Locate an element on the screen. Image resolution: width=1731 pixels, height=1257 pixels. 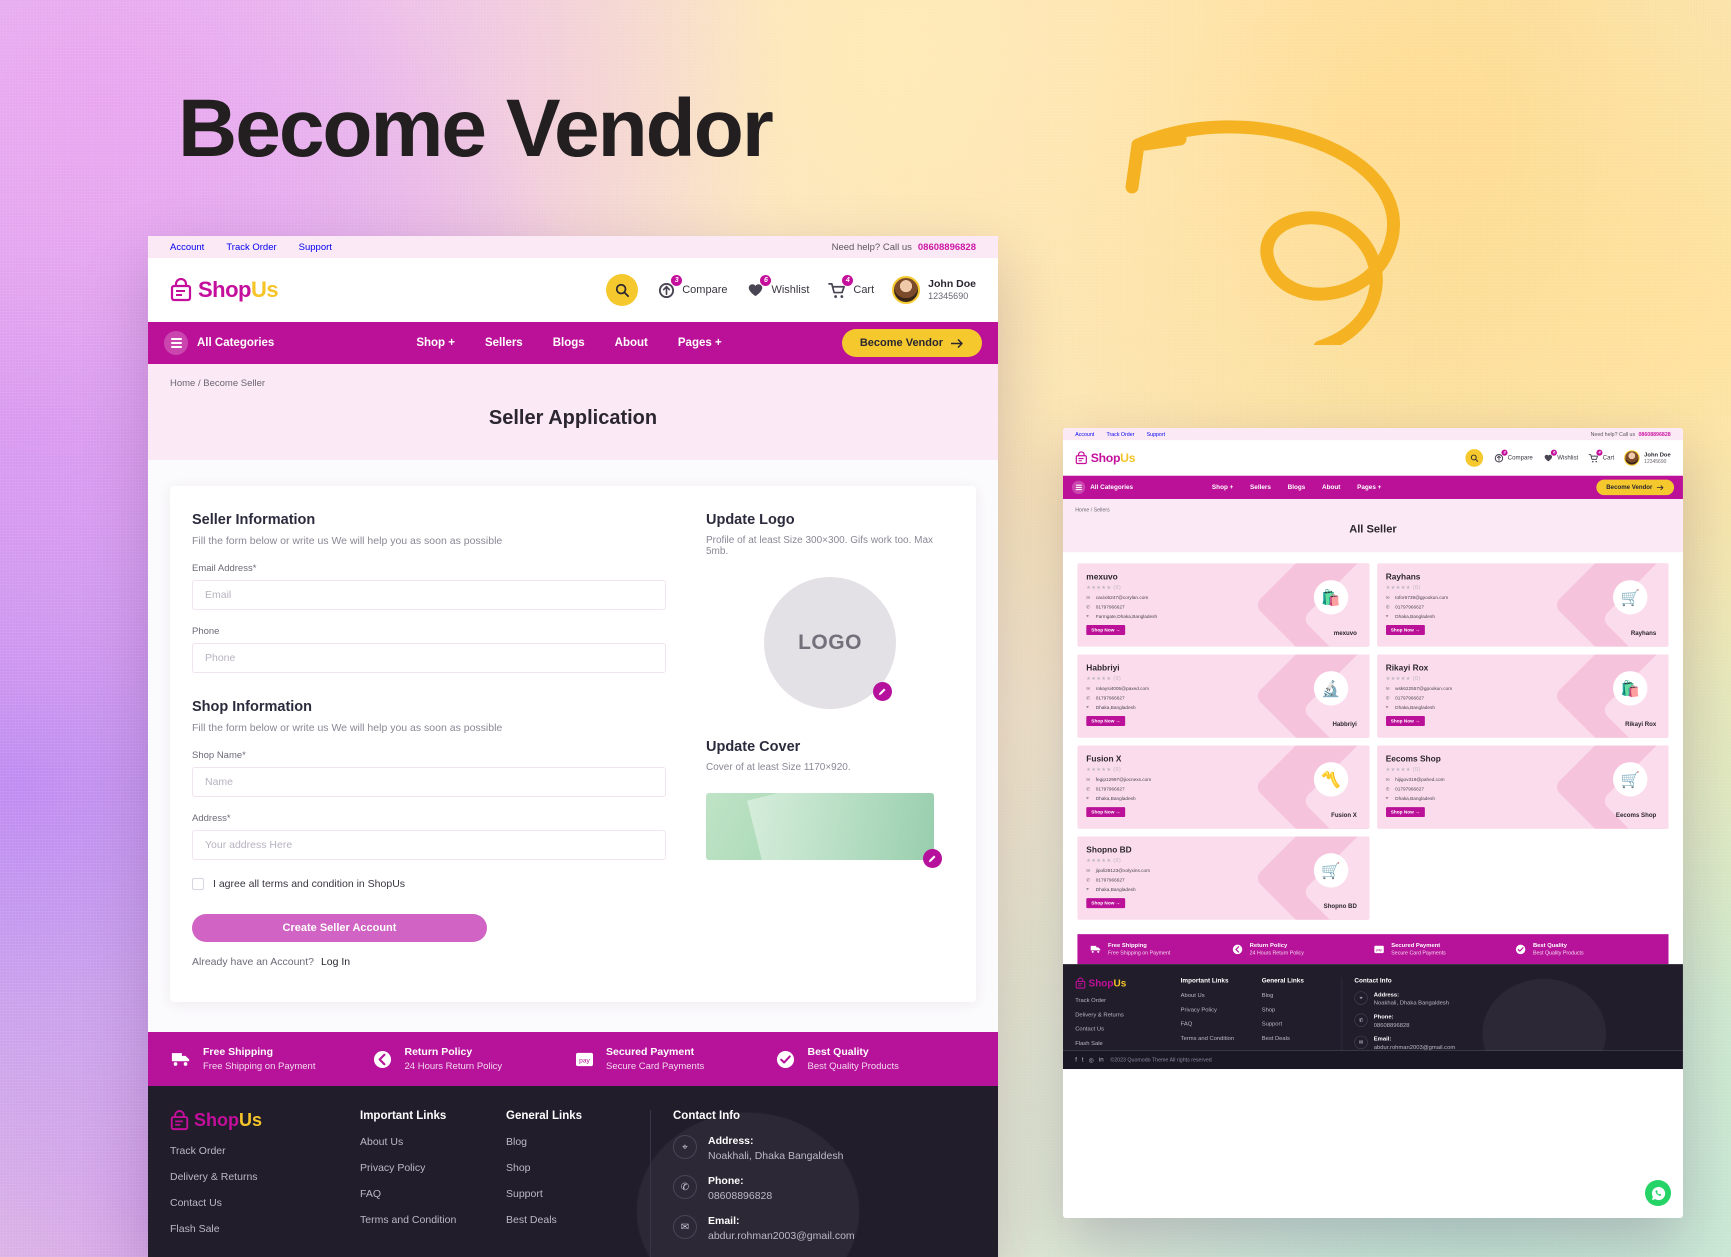
footer-link-about-us: About Us is located at coordinates (433, 1142).